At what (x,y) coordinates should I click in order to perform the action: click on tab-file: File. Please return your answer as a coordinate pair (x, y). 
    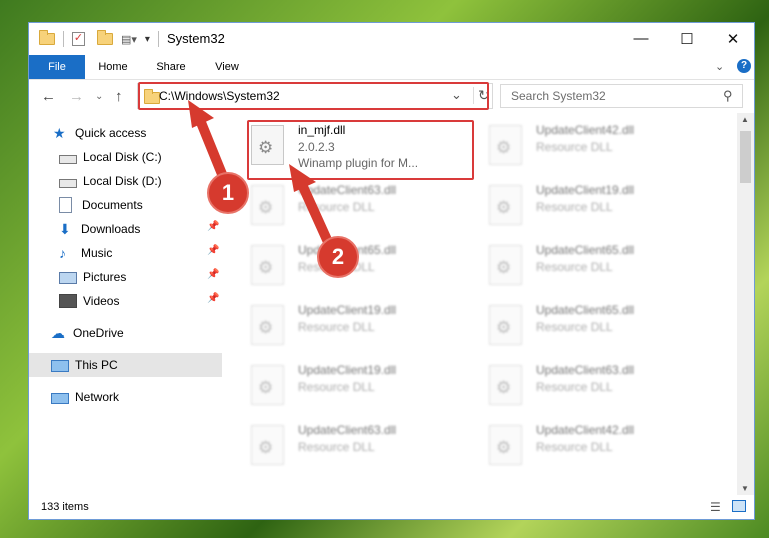
    Looking at the image, I should click on (57, 67).